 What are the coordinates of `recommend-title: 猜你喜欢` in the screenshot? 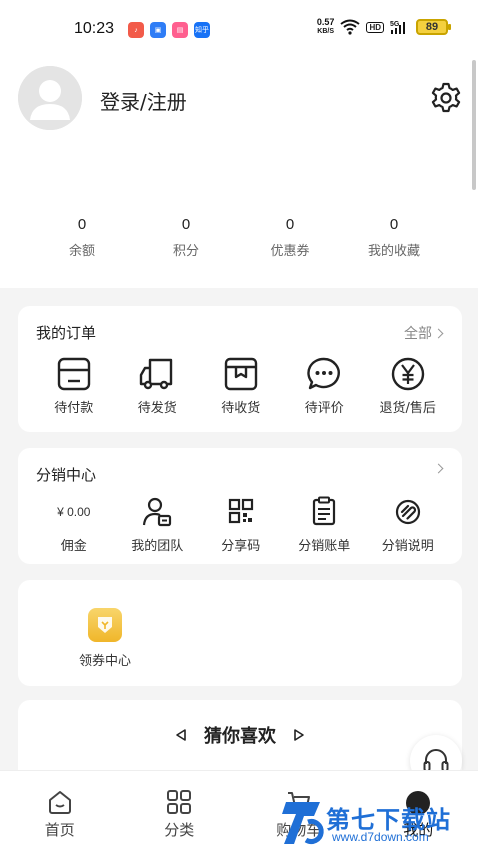 It's located at (240, 736).